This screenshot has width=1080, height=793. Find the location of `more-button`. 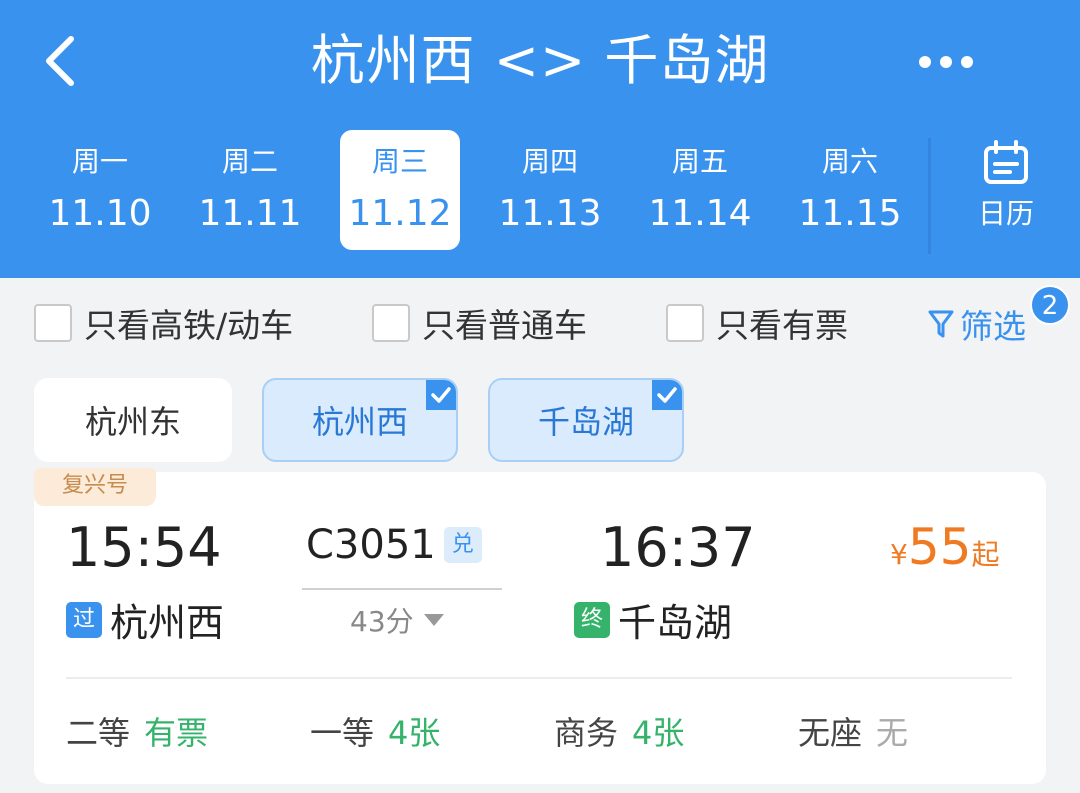

more-button is located at coordinates (946, 62).